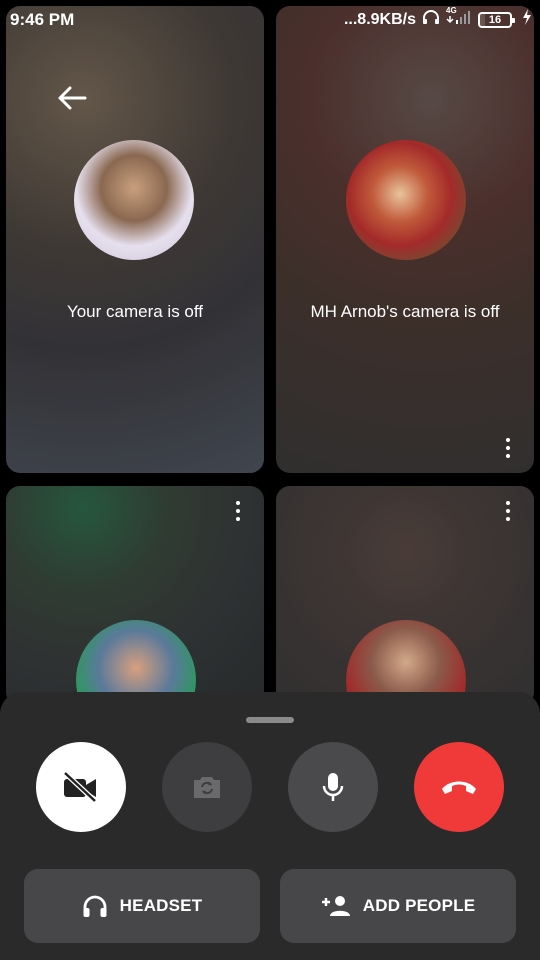  I want to click on status-indicators: ...8.9KB/s 4G 16, so click(437, 18).